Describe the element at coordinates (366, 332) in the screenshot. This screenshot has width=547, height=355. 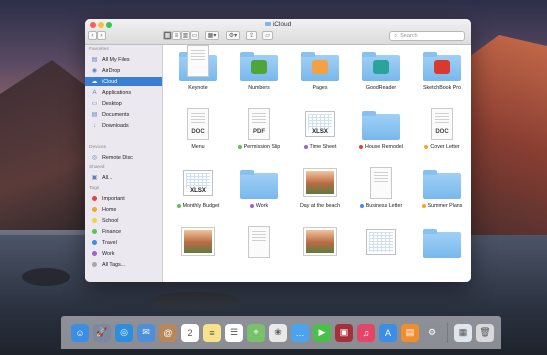
I see `itunes-icon: ♫` at that location.